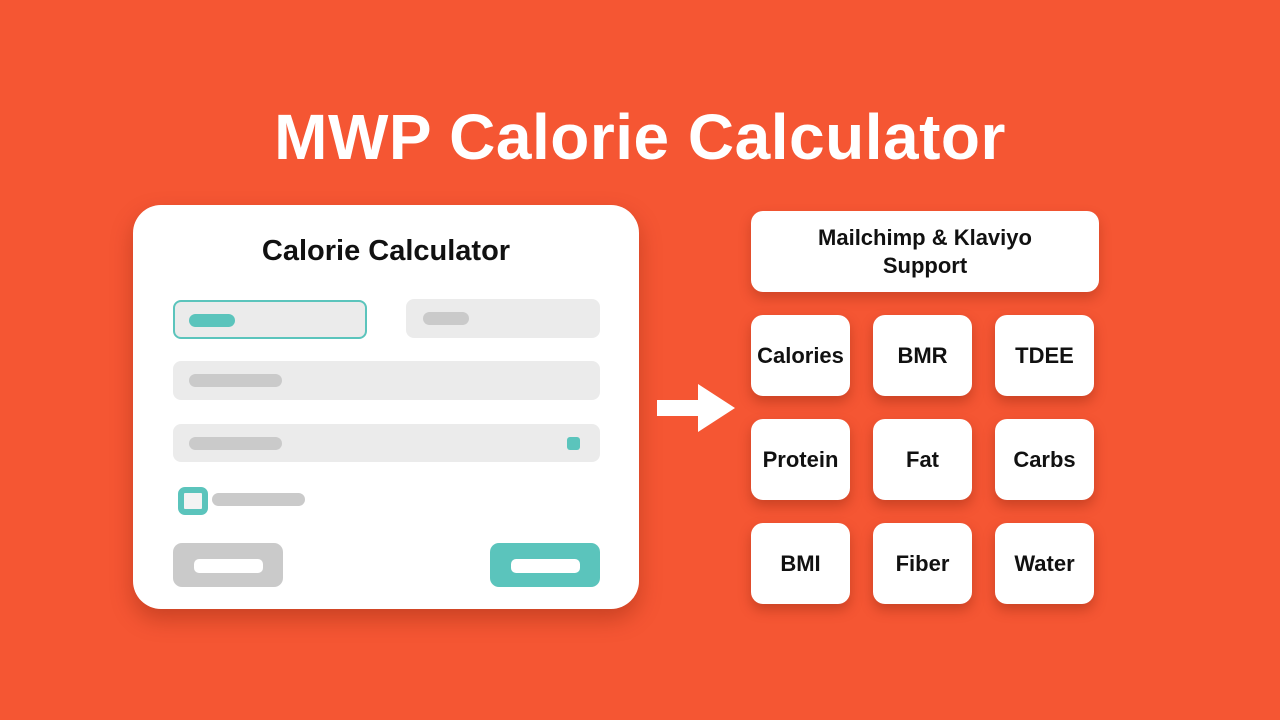 Image resolution: width=1280 pixels, height=720 pixels. I want to click on support-line-1: Mailchimp & Klaviyo, so click(925, 237).